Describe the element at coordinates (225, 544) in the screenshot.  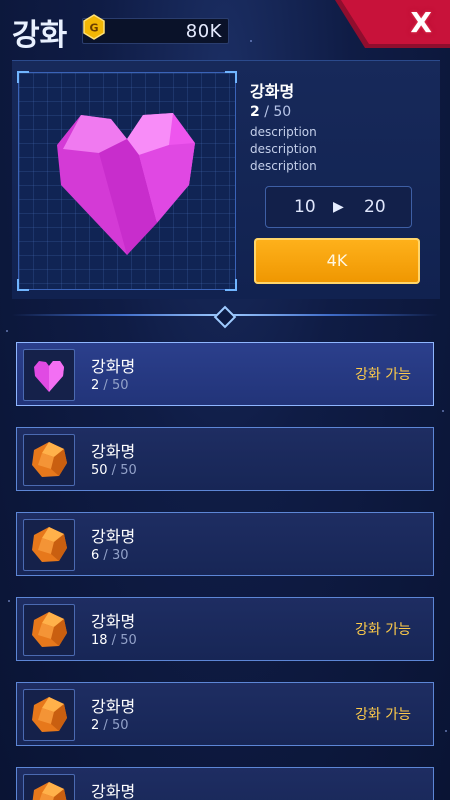
I see `list-item: 강화명 6 / 30` at that location.